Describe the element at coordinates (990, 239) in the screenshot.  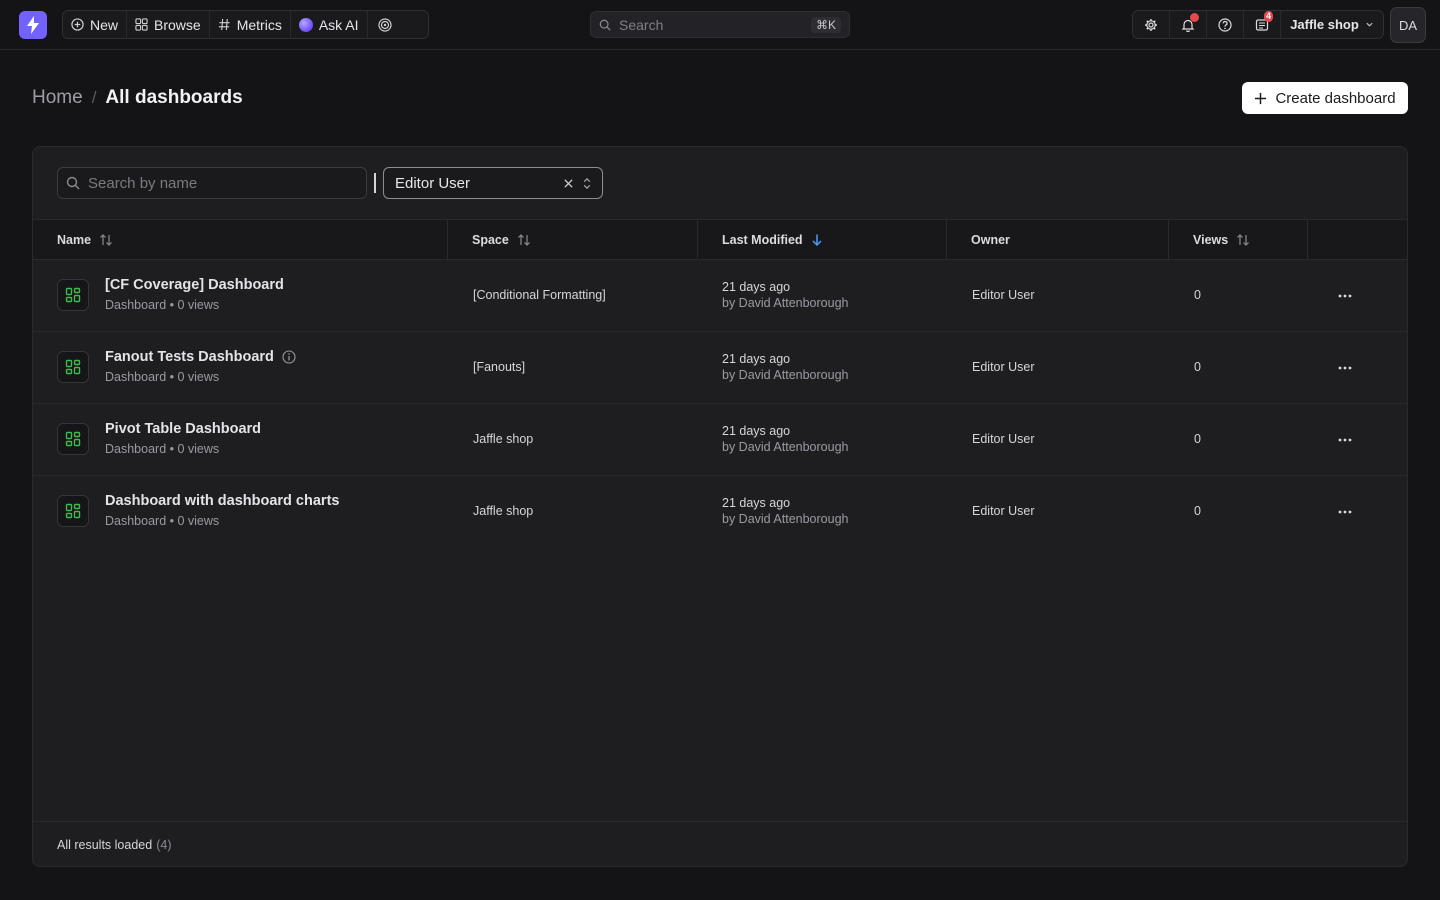
I see `column-owner-label: Owner` at that location.